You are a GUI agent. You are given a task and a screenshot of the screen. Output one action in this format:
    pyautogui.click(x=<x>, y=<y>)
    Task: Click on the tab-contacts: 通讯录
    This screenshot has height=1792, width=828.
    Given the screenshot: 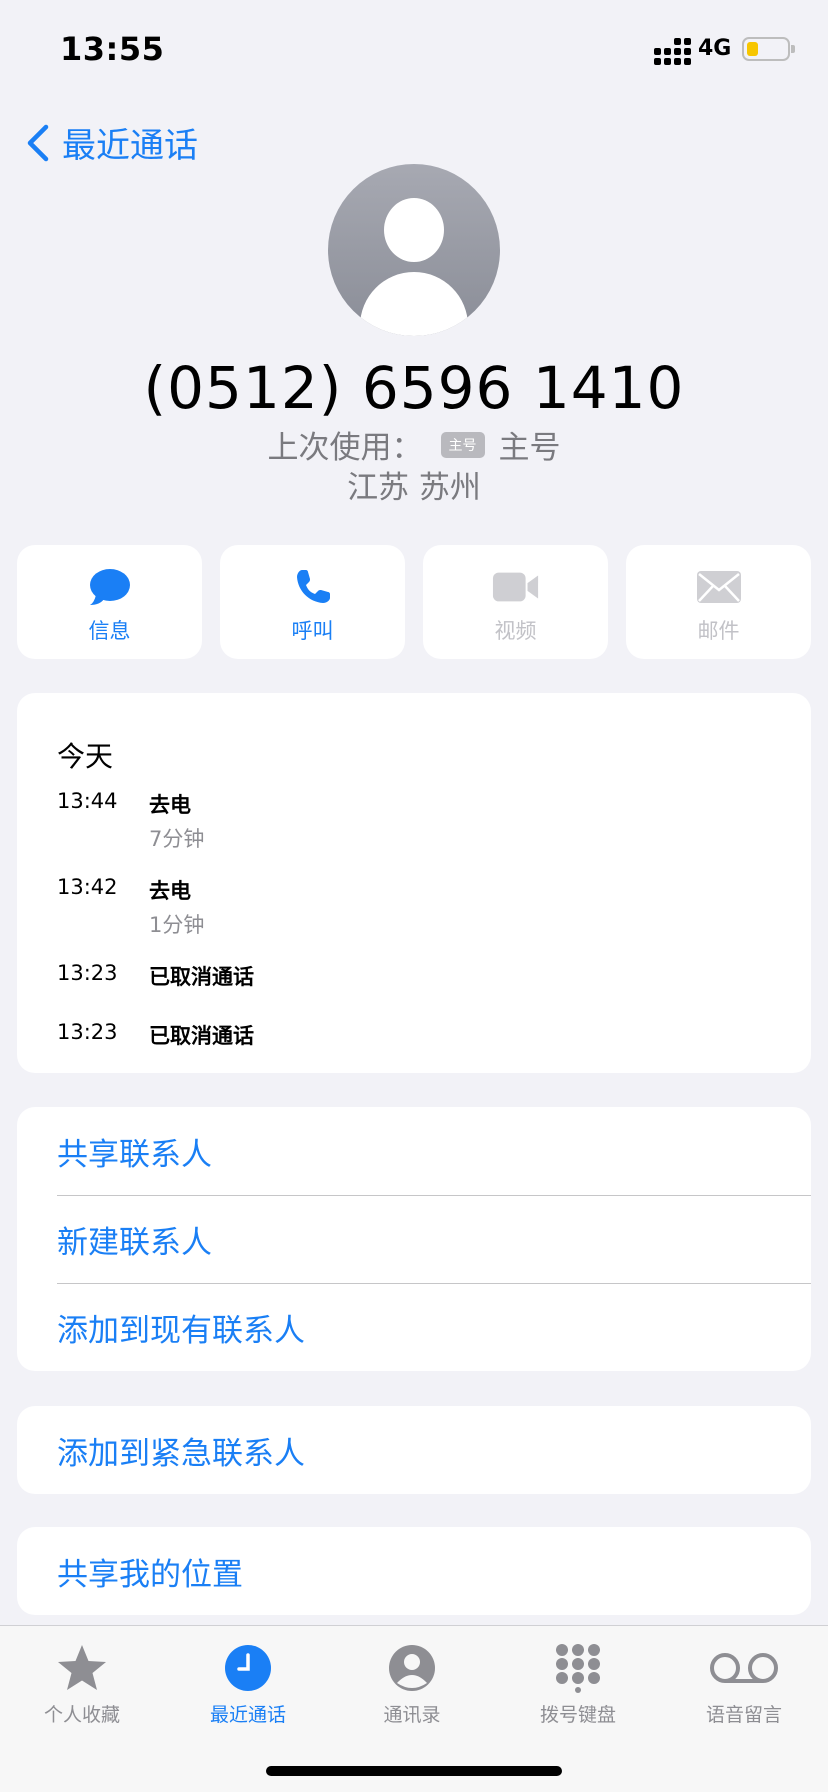 What is the action you would take?
    pyautogui.click(x=412, y=1683)
    